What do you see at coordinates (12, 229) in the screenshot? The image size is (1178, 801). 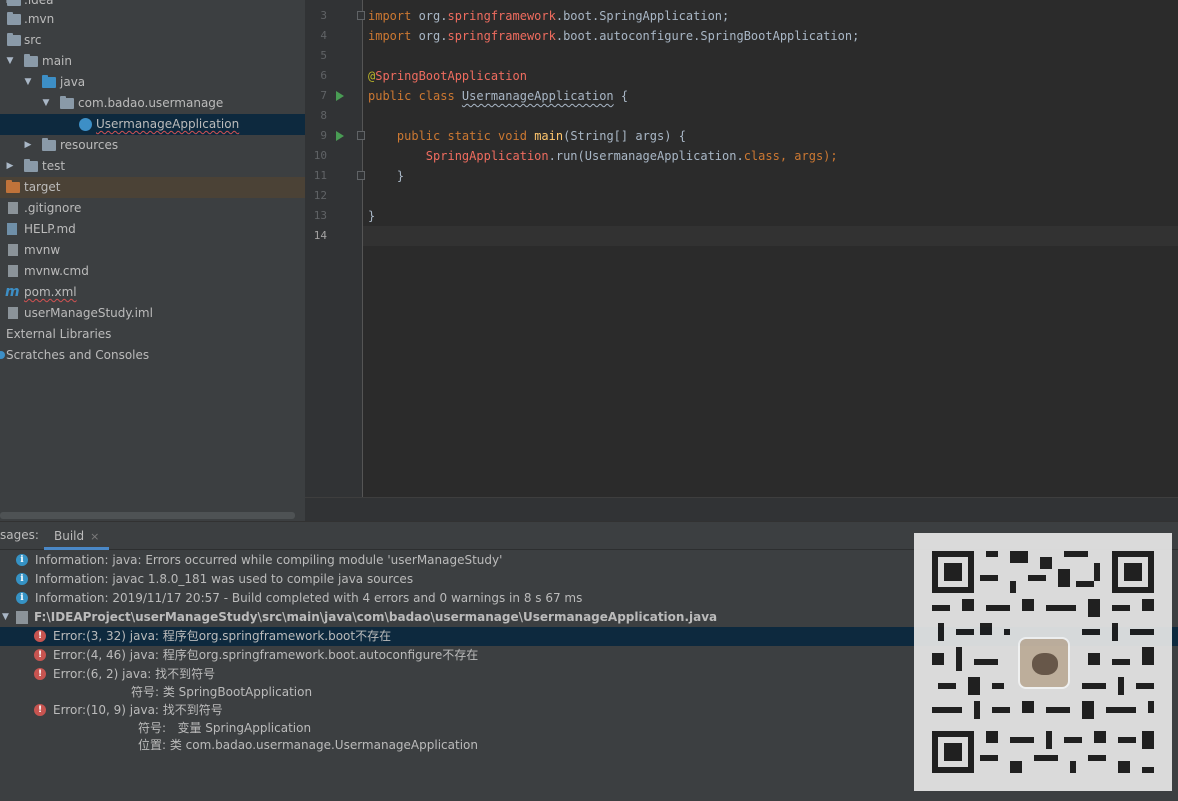 I see `markdown-file-icon` at bounding box center [12, 229].